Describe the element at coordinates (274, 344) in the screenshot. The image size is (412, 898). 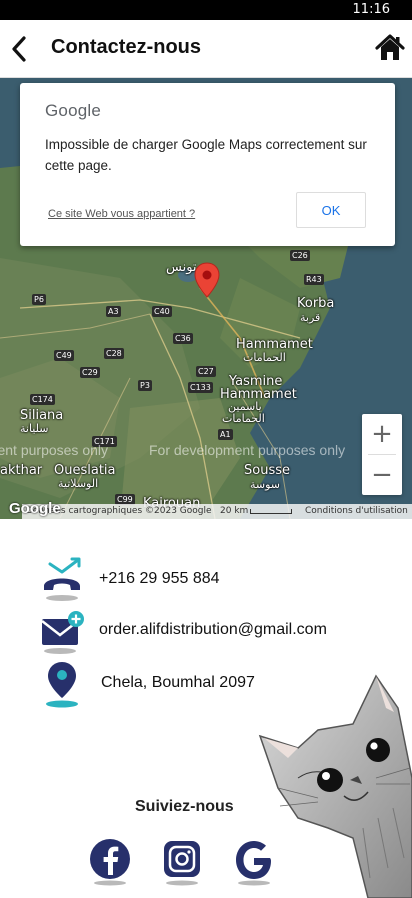
I see `map-label: Hammamet` at that location.